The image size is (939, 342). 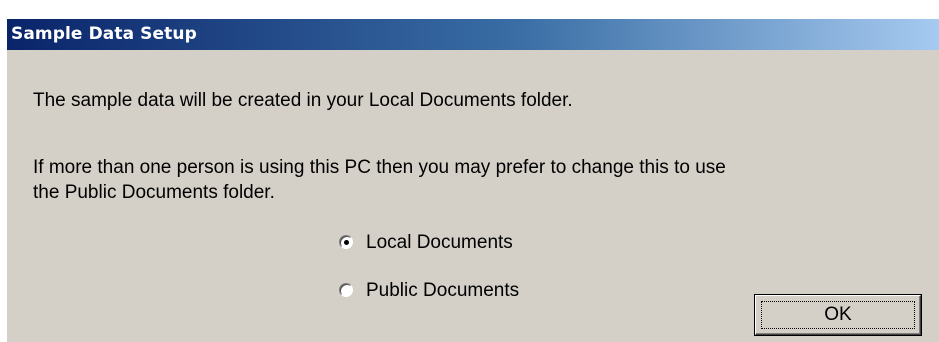 I want to click on radio-button-selected-icon, so click(x=346, y=242).